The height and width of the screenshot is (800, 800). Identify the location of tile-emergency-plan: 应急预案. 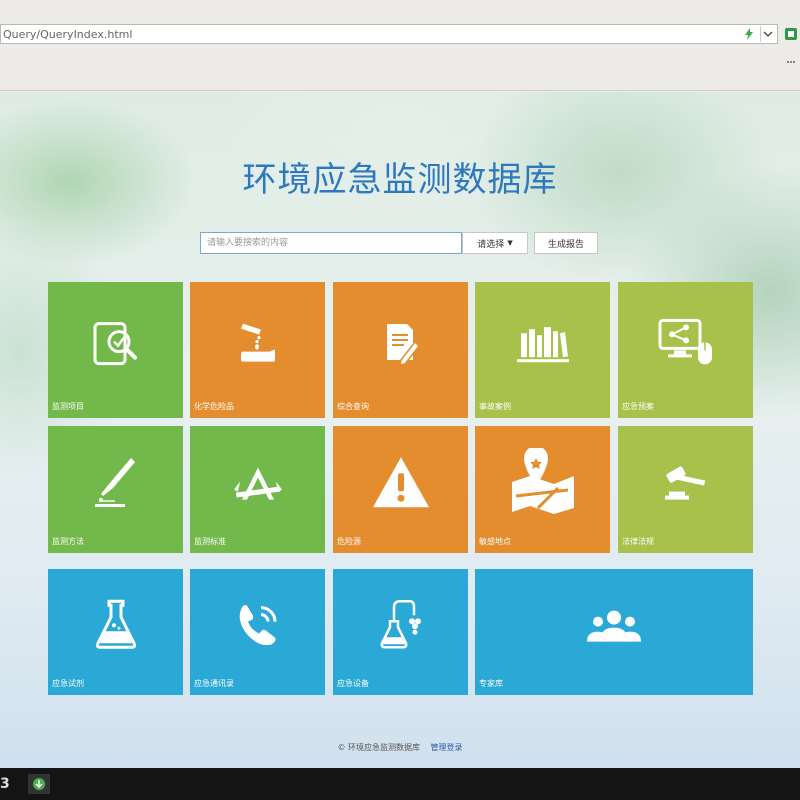
(685, 350).